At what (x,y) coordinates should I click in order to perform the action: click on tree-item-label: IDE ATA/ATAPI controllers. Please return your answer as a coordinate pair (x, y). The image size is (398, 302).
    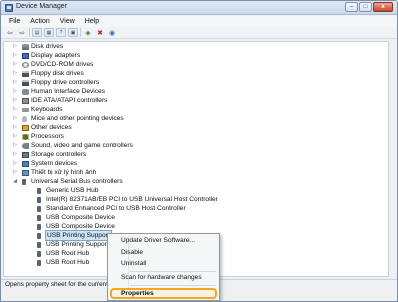
    Looking at the image, I should click on (69, 100).